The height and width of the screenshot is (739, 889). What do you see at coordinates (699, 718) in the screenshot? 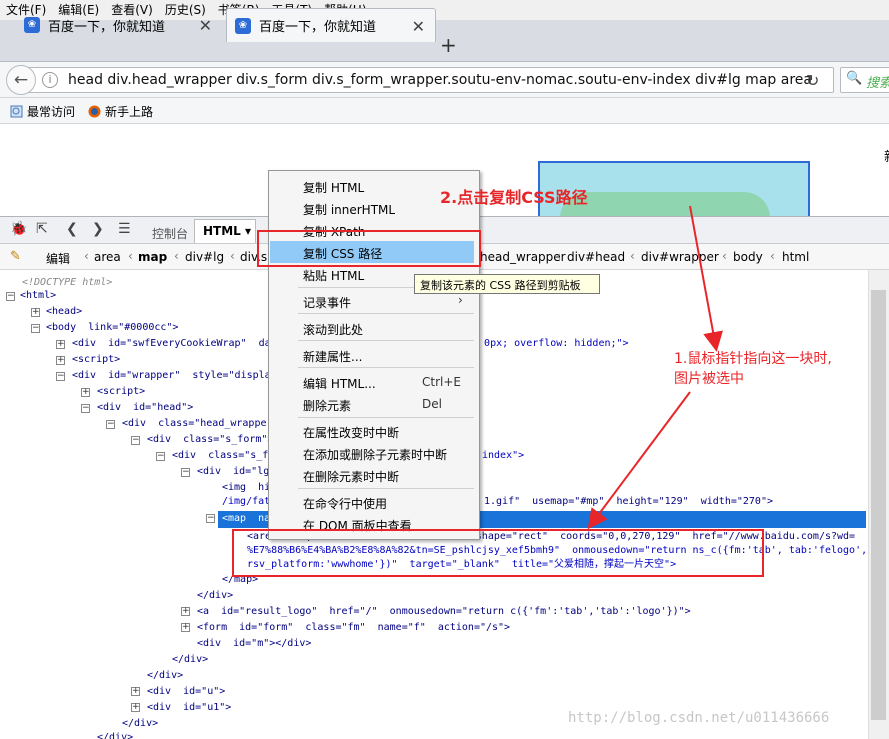
I see `watermark: http://blog.csdn.net/u011436666` at bounding box center [699, 718].